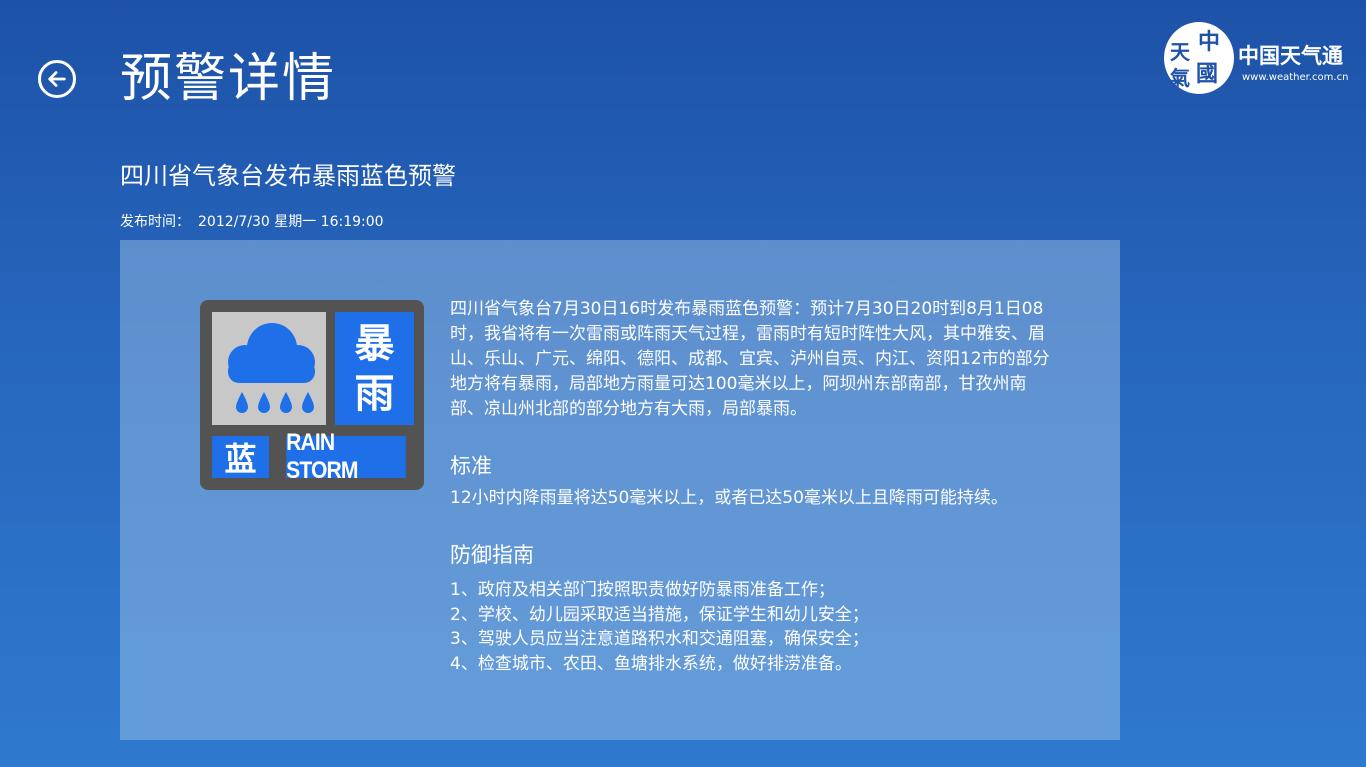  I want to click on guide-item: 2、学校、幼儿园采取适当措施，保证学生和幼儿安全；, so click(659, 614).